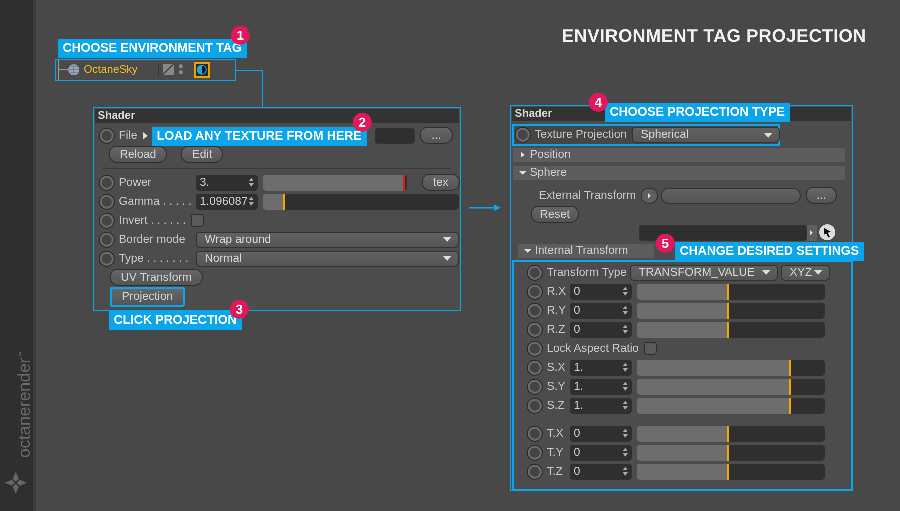 This screenshot has width=900, height=511. Describe the element at coordinates (145, 70) in the screenshot. I see `object-row: OctaneSky` at that location.